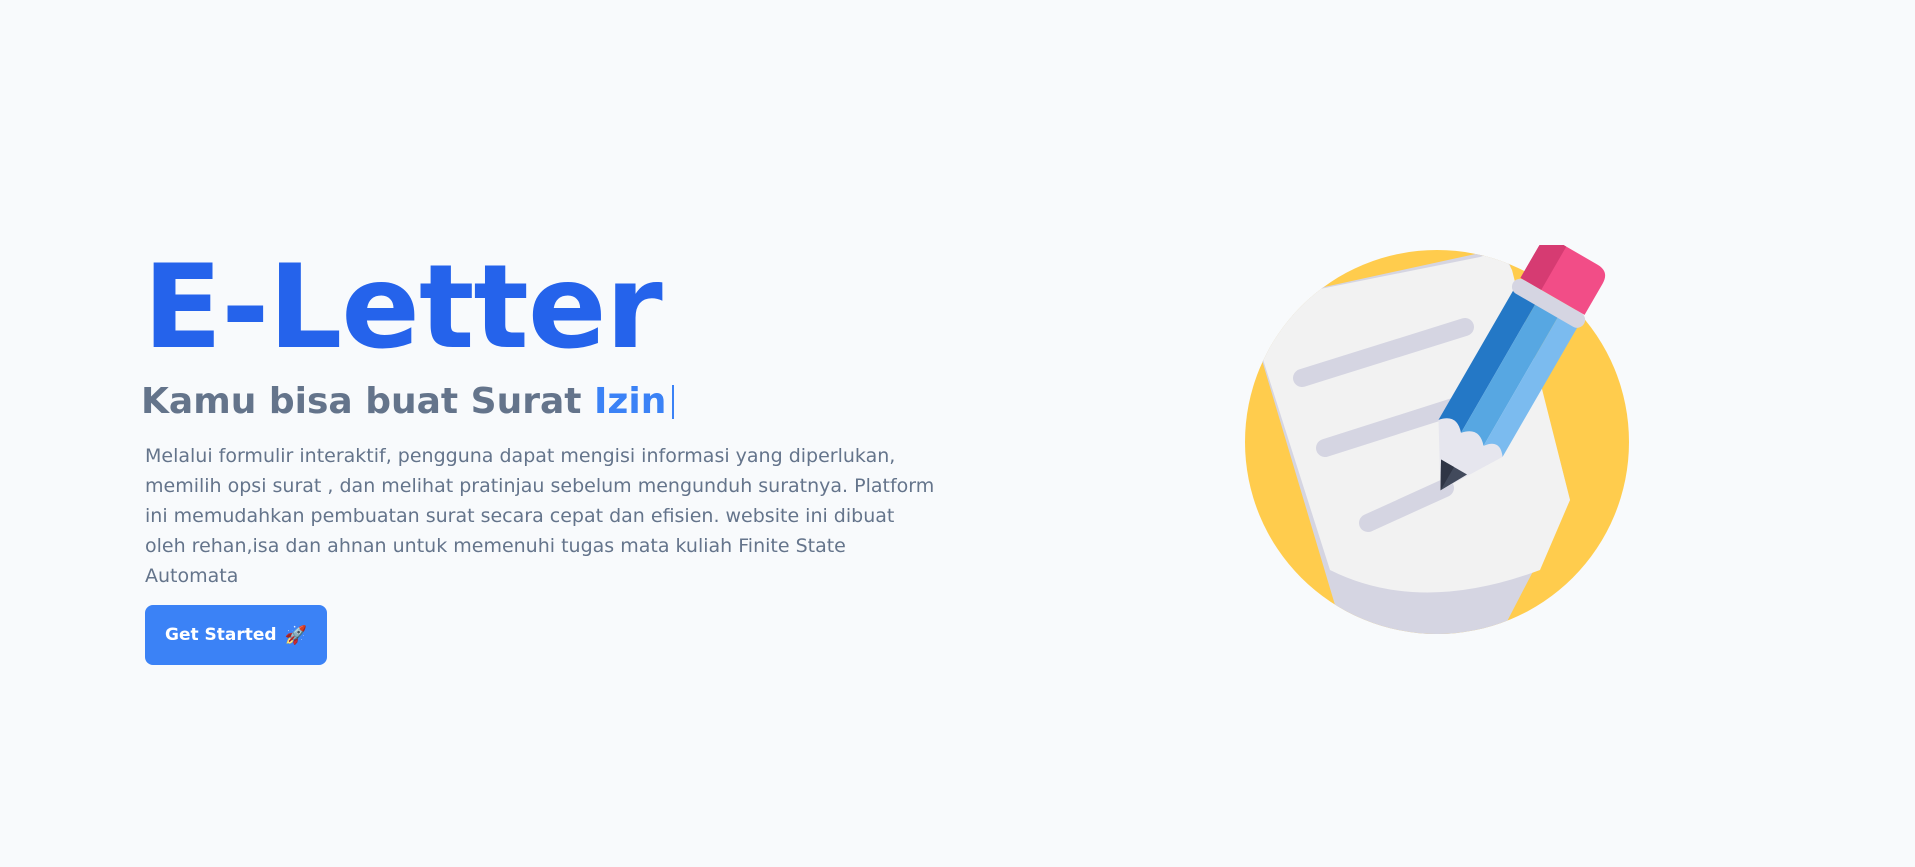 This screenshot has width=1915, height=867. Describe the element at coordinates (673, 402) in the screenshot. I see `typing-cursor` at that location.